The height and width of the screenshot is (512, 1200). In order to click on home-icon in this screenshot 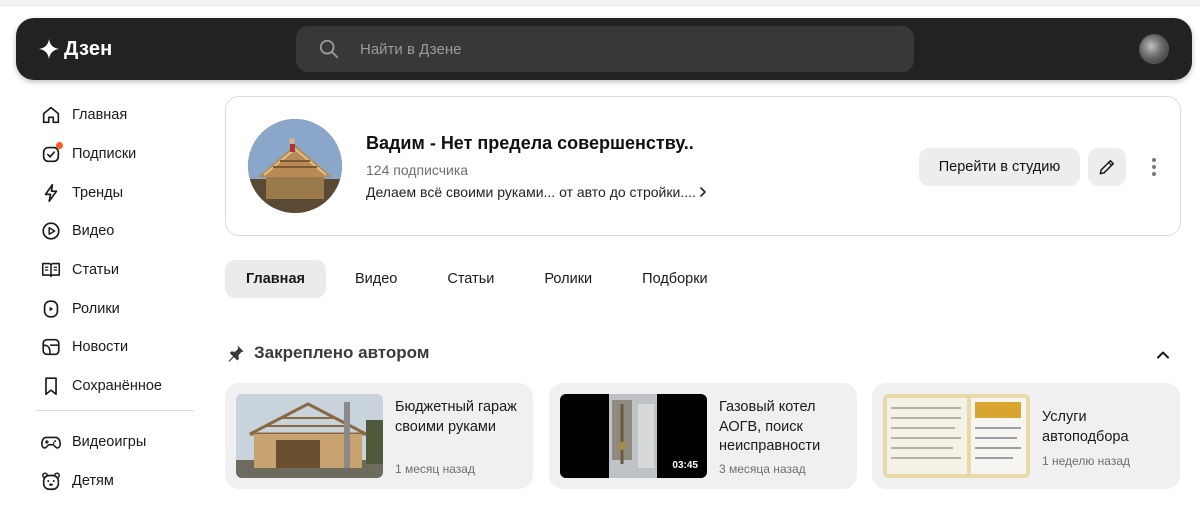, I will do `click(51, 115)`.